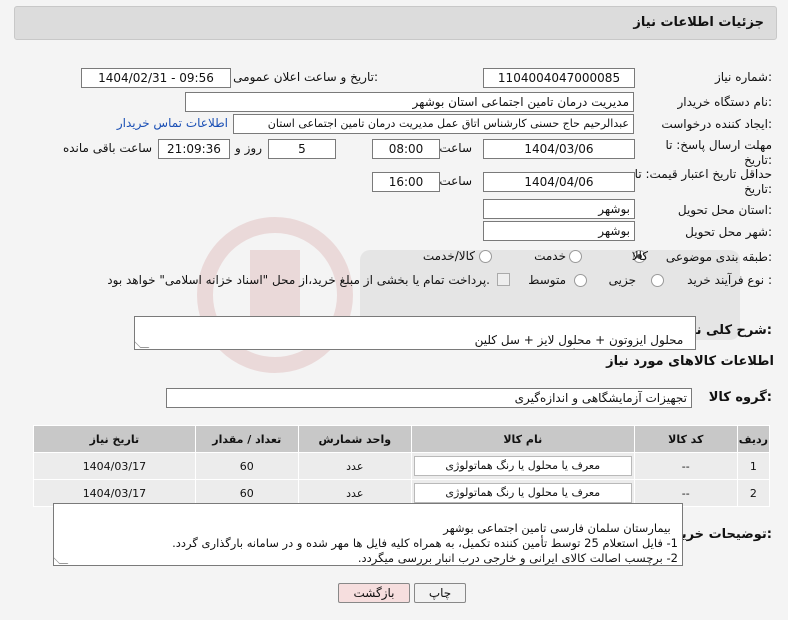 Image resolution: width=788 pixels, height=620 pixels. What do you see at coordinates (639, 256) in the screenshot?
I see `category-option-goods: کالا` at bounding box center [639, 256].